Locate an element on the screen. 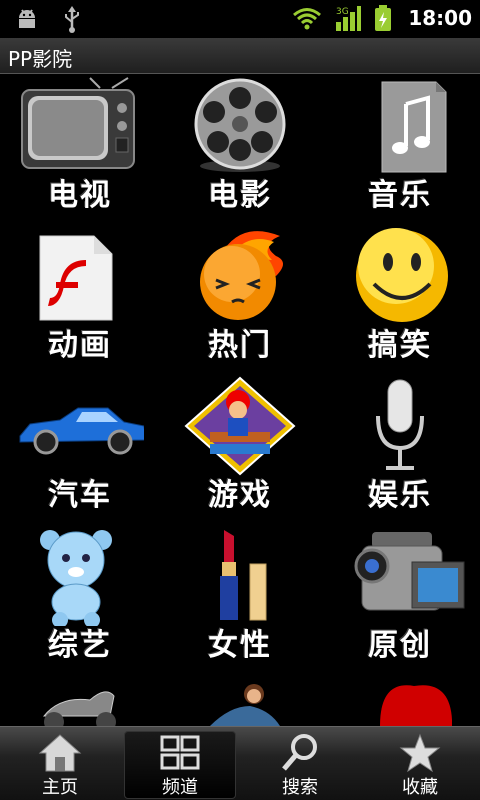  channel-original: 原创 is located at coordinates (400, 599).